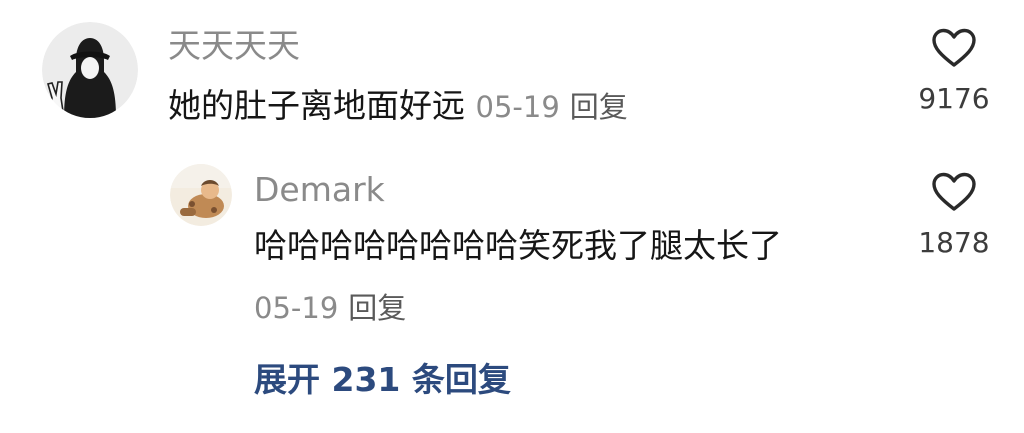  What do you see at coordinates (319, 190) in the screenshot?
I see `reply-username: Demark` at bounding box center [319, 190].